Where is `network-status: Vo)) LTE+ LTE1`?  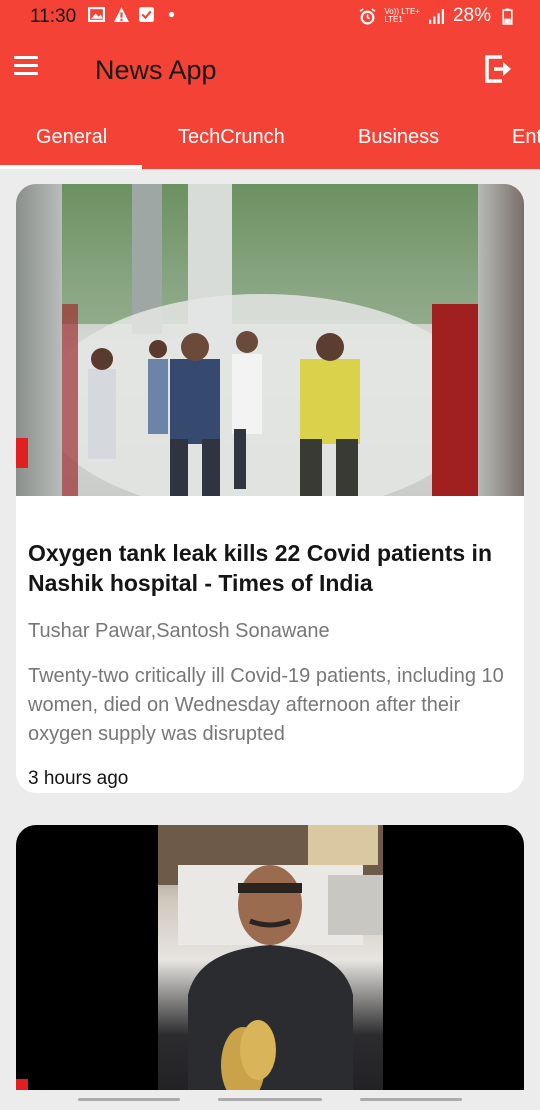
network-status: Vo)) LTE+ LTE1 is located at coordinates (402, 16).